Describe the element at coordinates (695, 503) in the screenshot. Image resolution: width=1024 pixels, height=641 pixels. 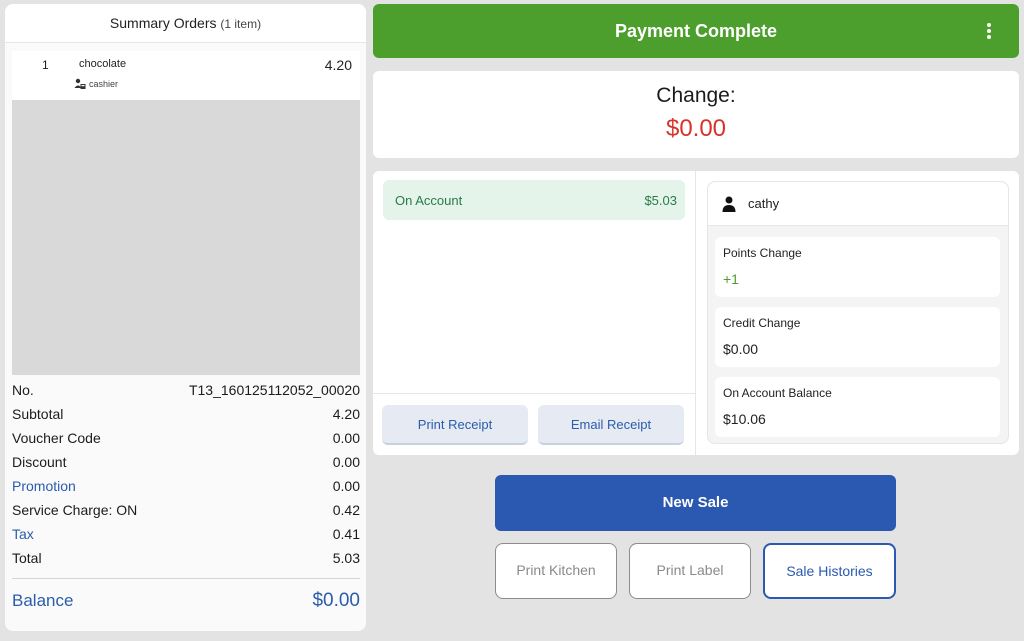
I see `new-sale-button: New Sale` at that location.